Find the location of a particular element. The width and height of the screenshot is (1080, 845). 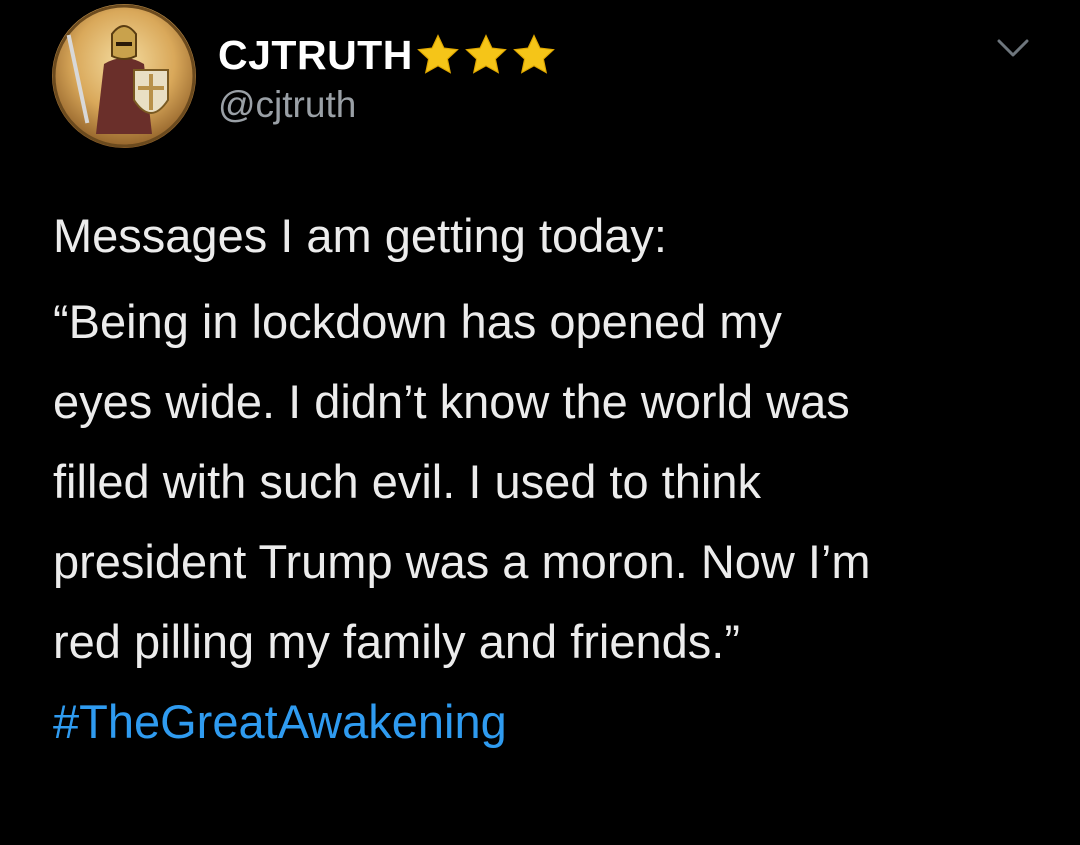

tweet-header: CJTRUTH @cjtruth is located at coordinates (388, 77).